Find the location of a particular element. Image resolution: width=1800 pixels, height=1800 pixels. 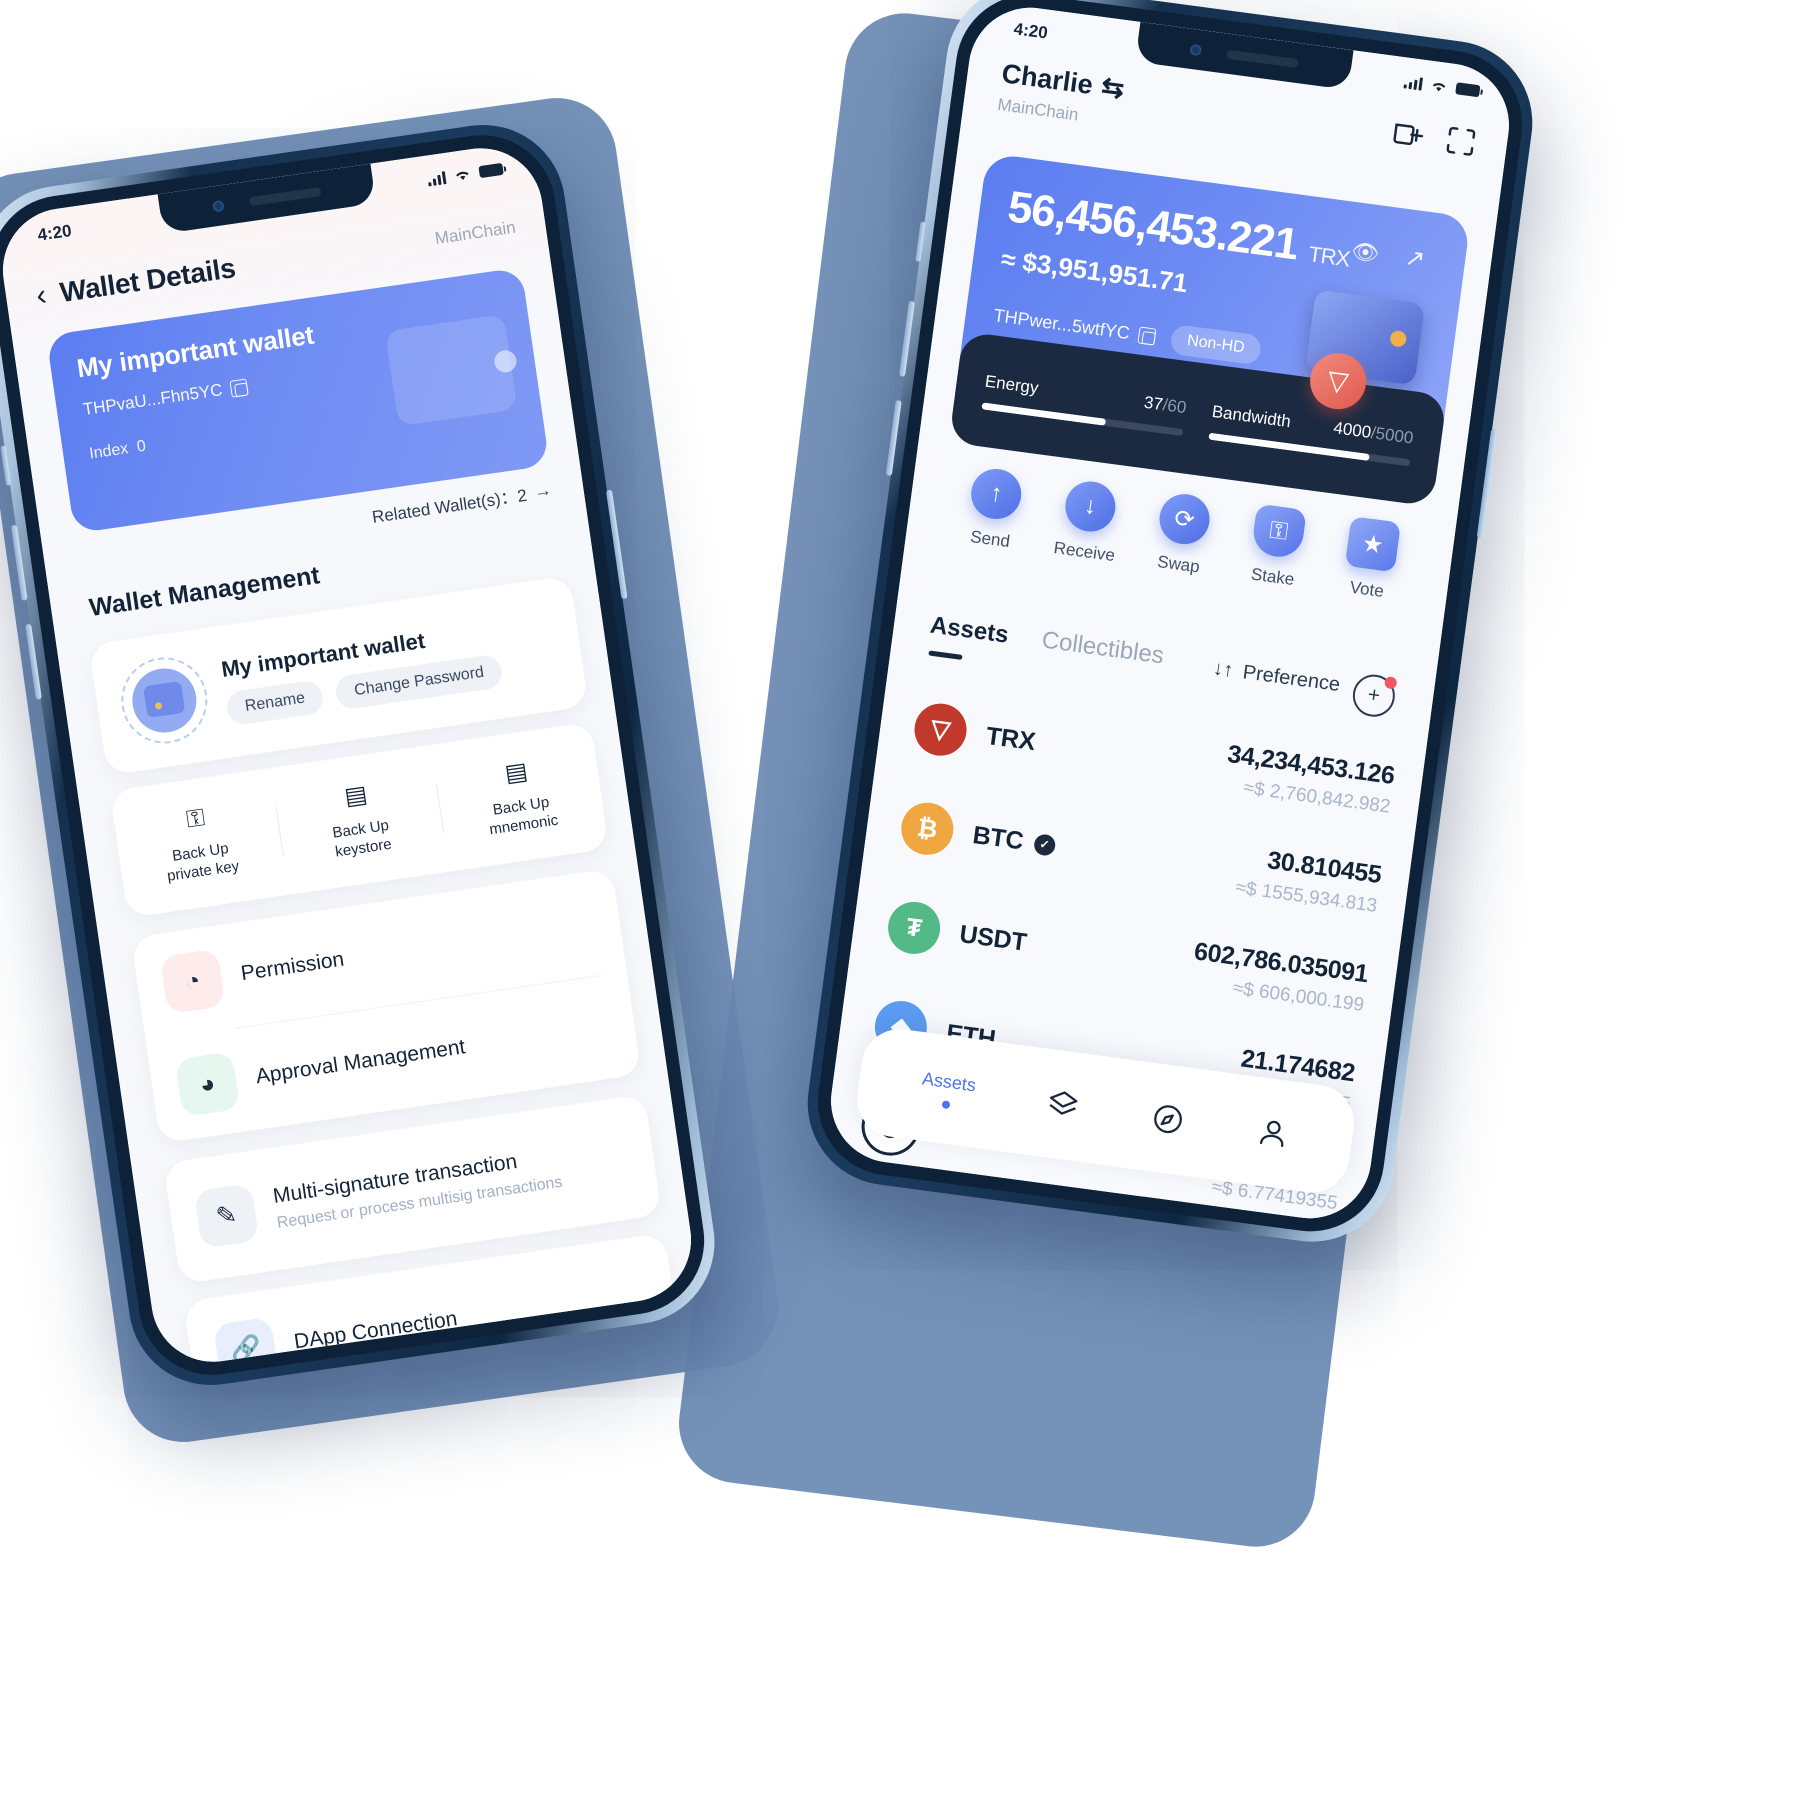

asset-symbol: BTC ✓ is located at coordinates (1014, 841).